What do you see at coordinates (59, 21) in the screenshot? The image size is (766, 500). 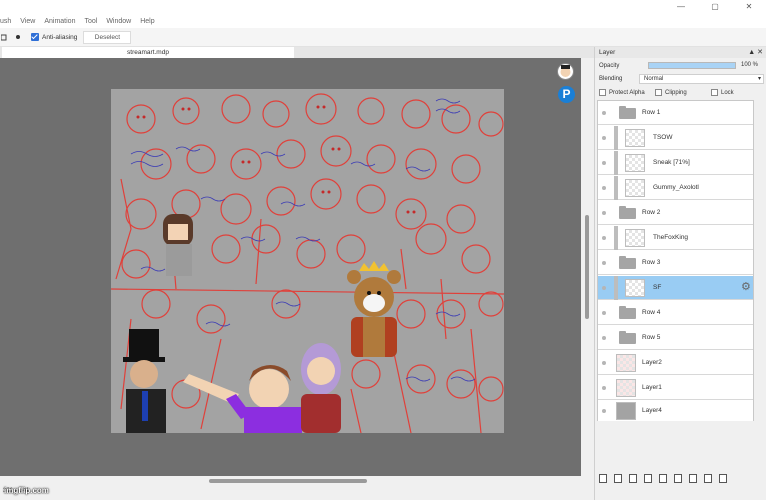 I see `menu-animation: Animation` at bounding box center [59, 21].